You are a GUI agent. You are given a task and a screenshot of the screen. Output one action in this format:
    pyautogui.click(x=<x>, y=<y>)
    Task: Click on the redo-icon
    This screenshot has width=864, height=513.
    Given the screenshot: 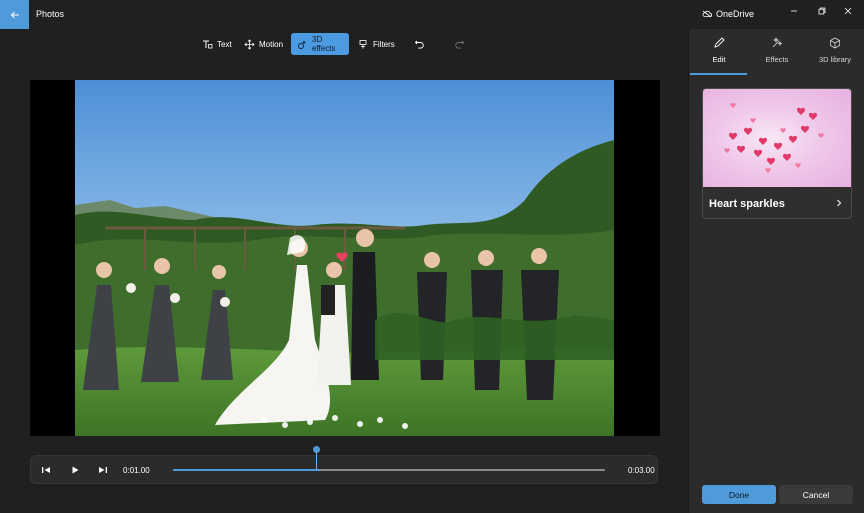 What is the action you would take?
    pyautogui.click(x=459, y=44)
    